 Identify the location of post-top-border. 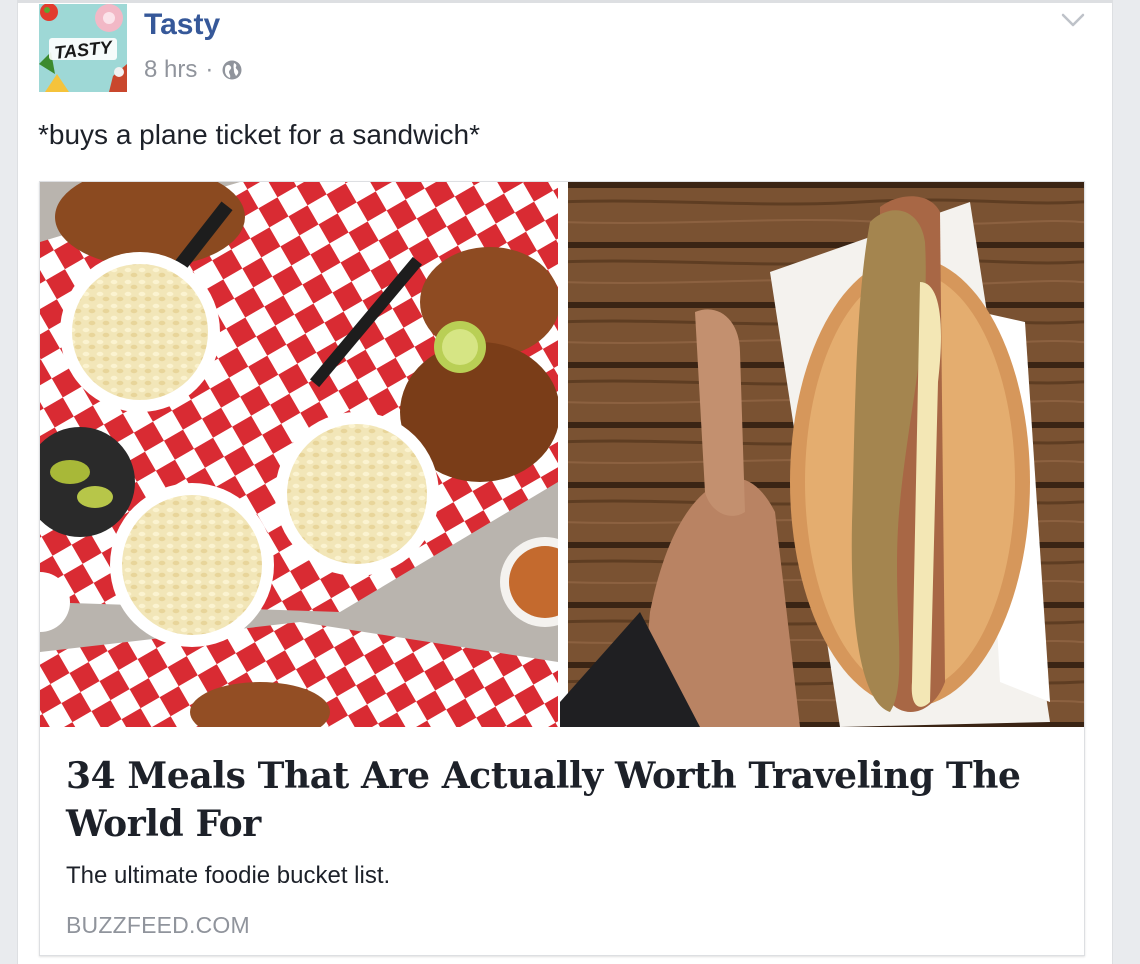
(565, 1).